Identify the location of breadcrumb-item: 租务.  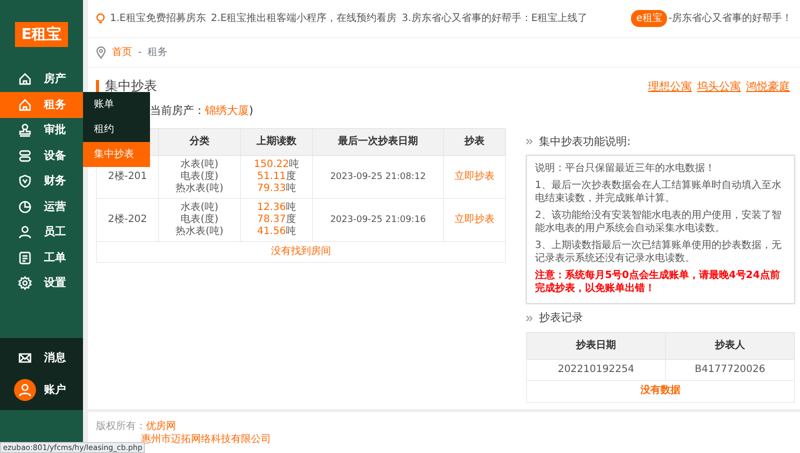
(158, 53).